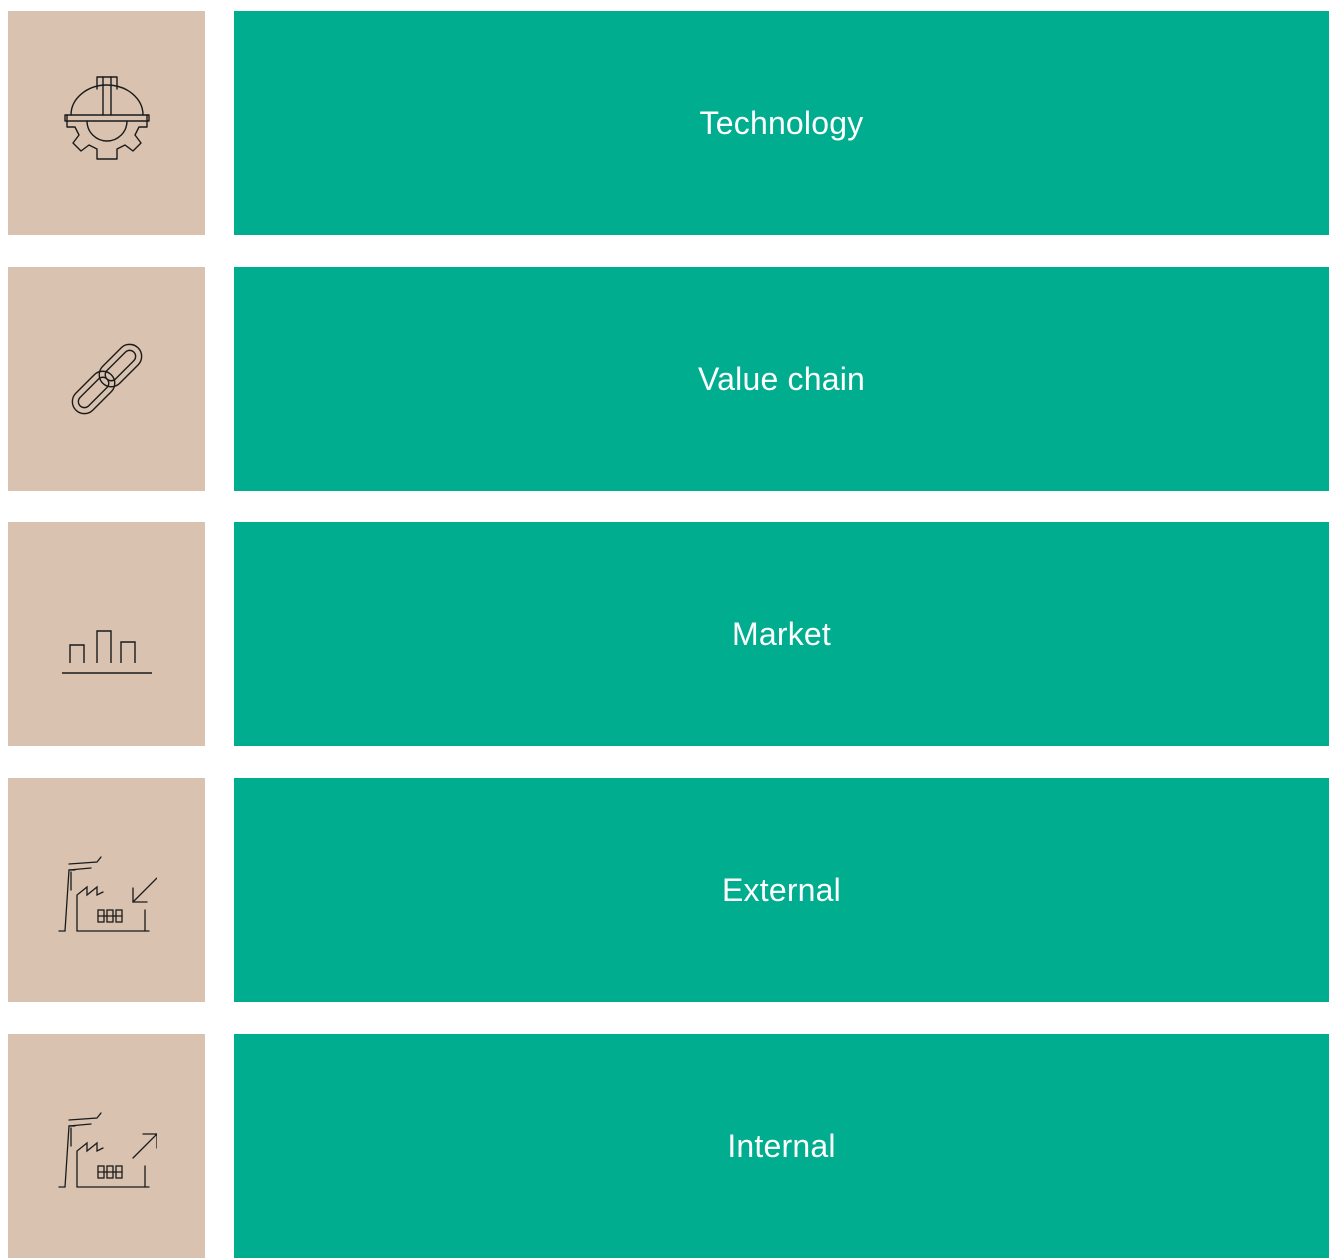 This screenshot has height=1258, width=1329. I want to click on bar-chart-icon, so click(107, 634).